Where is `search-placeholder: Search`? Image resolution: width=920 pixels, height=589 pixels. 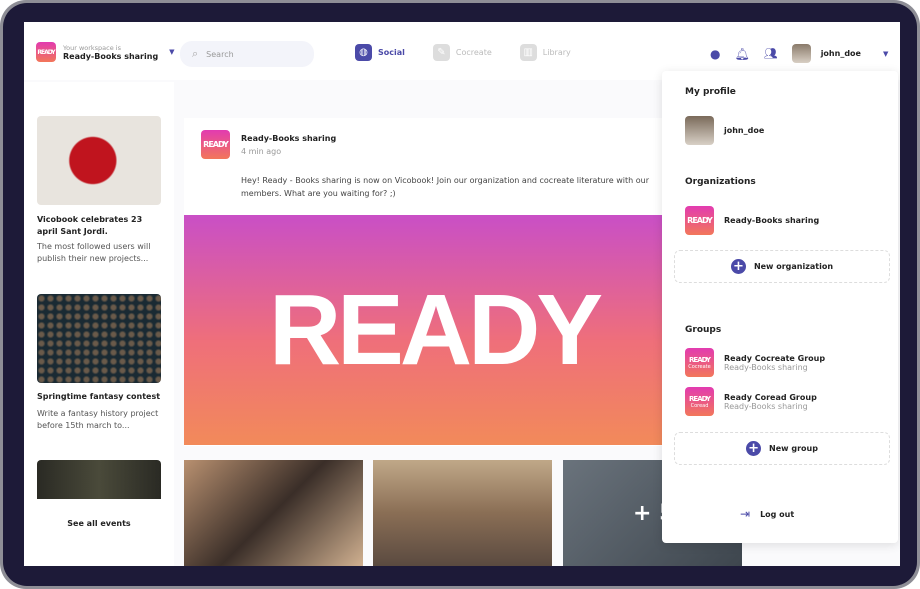
search-placeholder: Search is located at coordinates (220, 54).